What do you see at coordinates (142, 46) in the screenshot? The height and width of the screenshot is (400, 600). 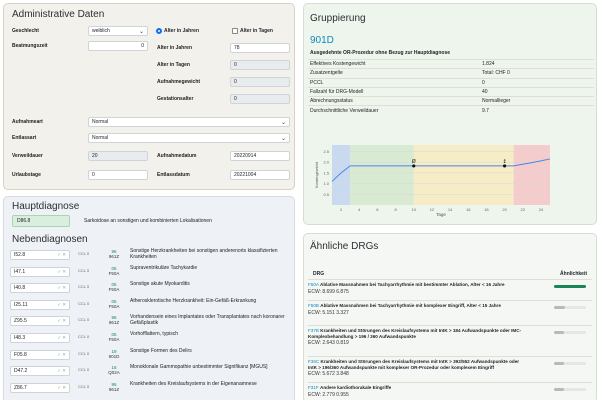 I see `beatmung-value: 0` at bounding box center [142, 46].